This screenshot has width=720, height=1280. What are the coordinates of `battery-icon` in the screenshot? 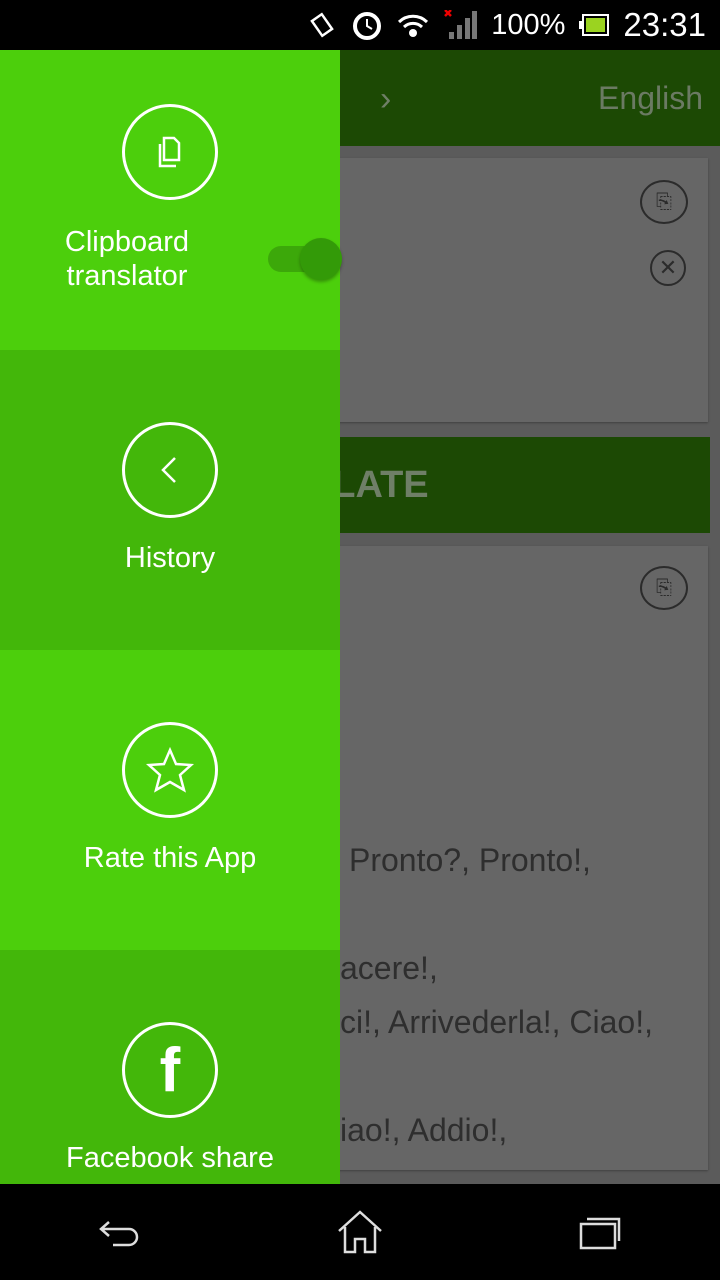 It's located at (594, 25).